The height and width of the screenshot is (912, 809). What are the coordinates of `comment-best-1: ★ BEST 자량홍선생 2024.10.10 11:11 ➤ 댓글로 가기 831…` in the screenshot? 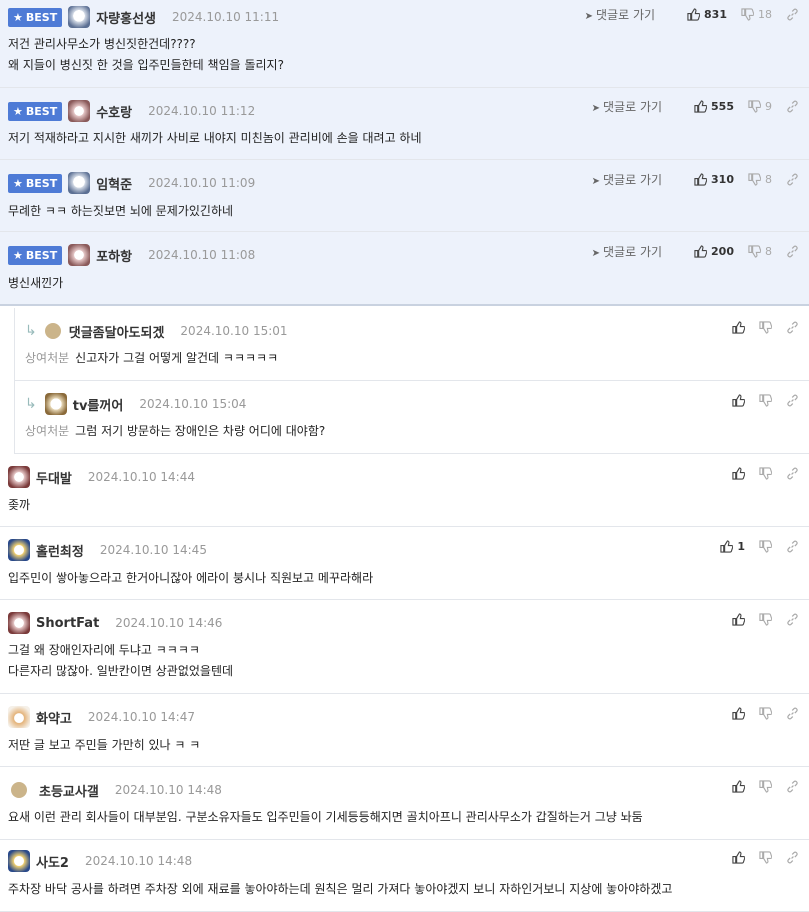 It's located at (404, 44).